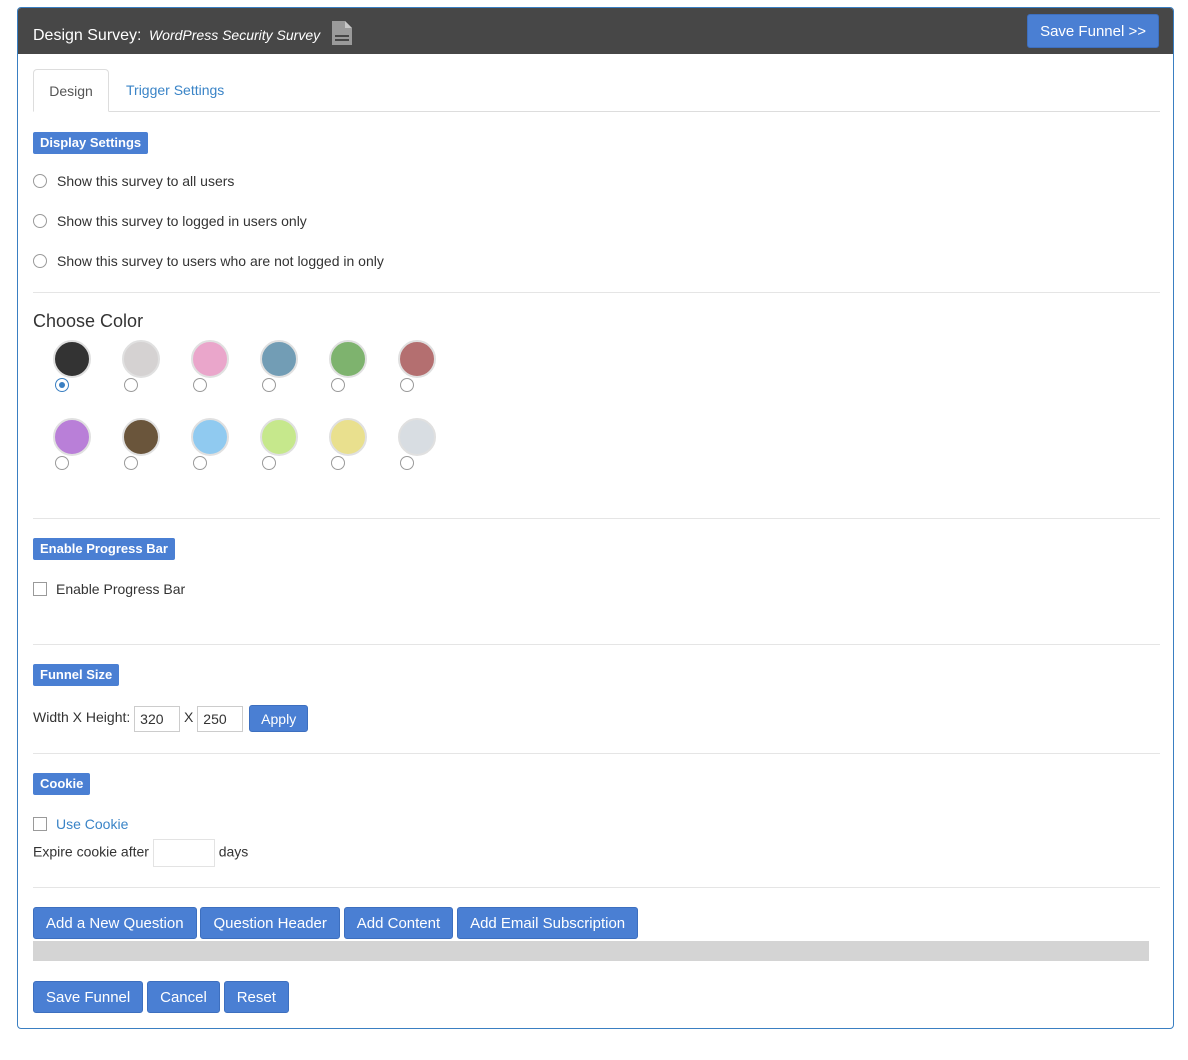 This screenshot has width=1188, height=1060. I want to click on checkbox-label: Enable Progress Bar, so click(121, 589).